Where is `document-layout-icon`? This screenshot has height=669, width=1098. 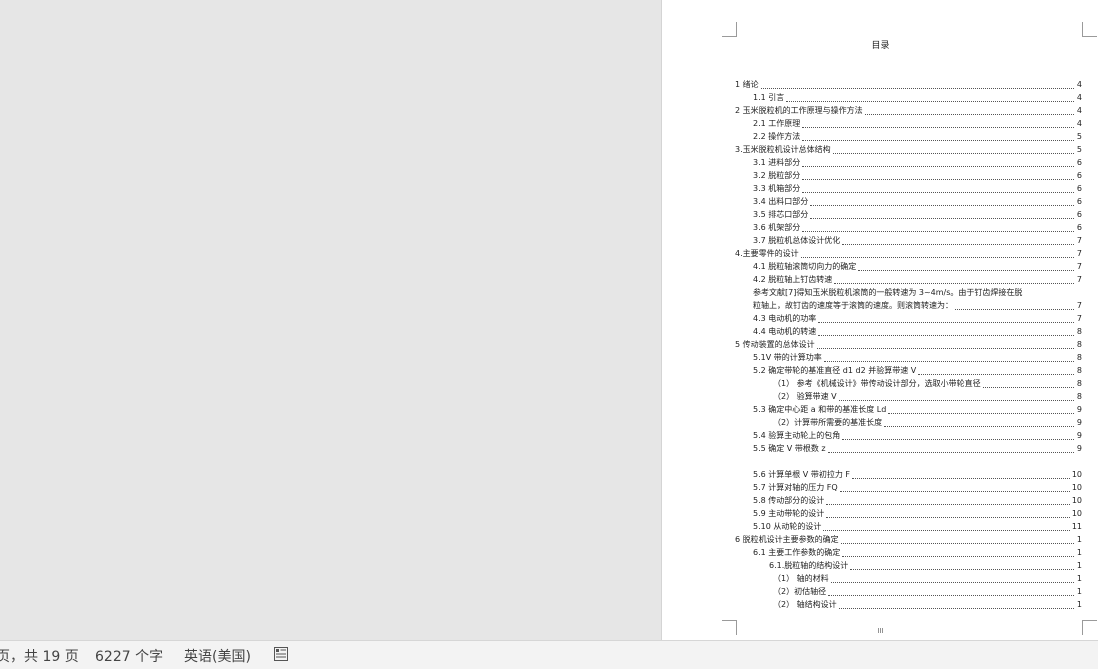 document-layout-icon is located at coordinates (281, 654).